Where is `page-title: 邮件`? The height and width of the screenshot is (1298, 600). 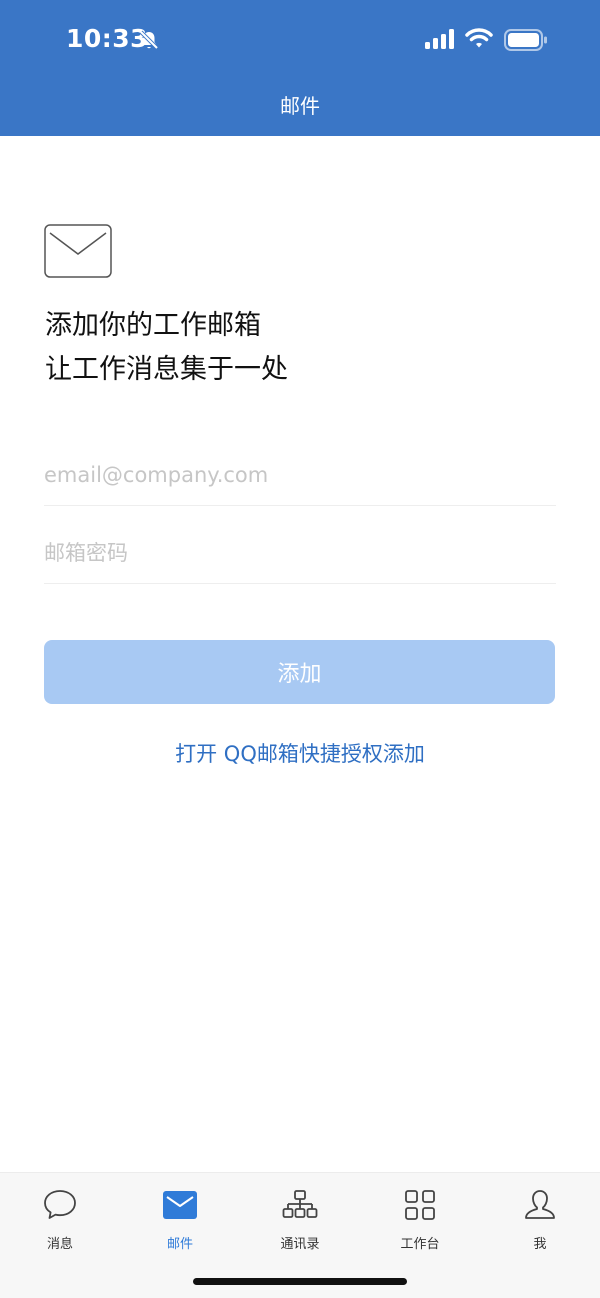 page-title: 邮件 is located at coordinates (300, 106).